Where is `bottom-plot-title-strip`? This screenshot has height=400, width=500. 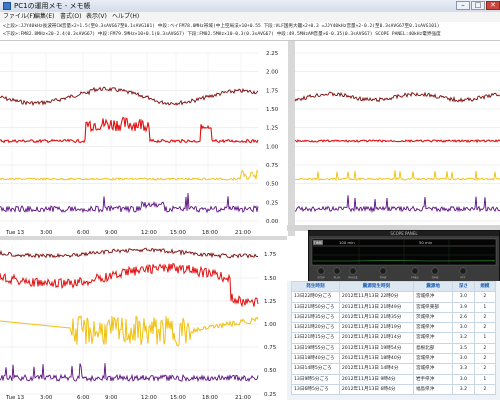 bottom-plot-title-strip is located at coordinates (143, 238).